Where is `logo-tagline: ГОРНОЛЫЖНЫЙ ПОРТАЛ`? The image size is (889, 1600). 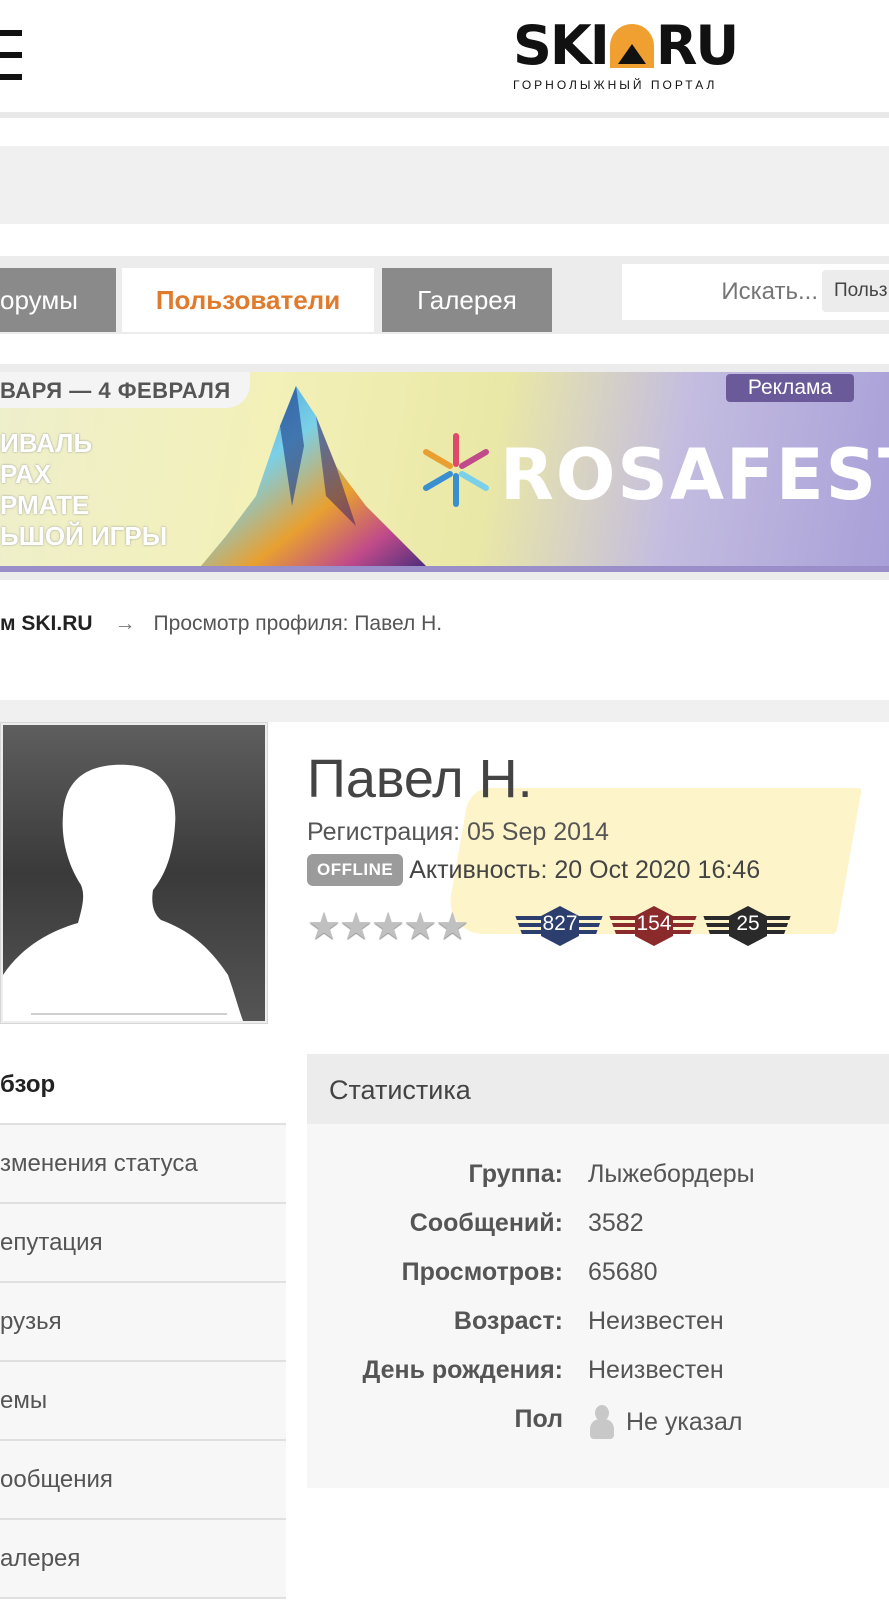
logo-tagline: ГОРНОЛЫЖНЫЙ ПОРТАЛ is located at coordinates (615, 85).